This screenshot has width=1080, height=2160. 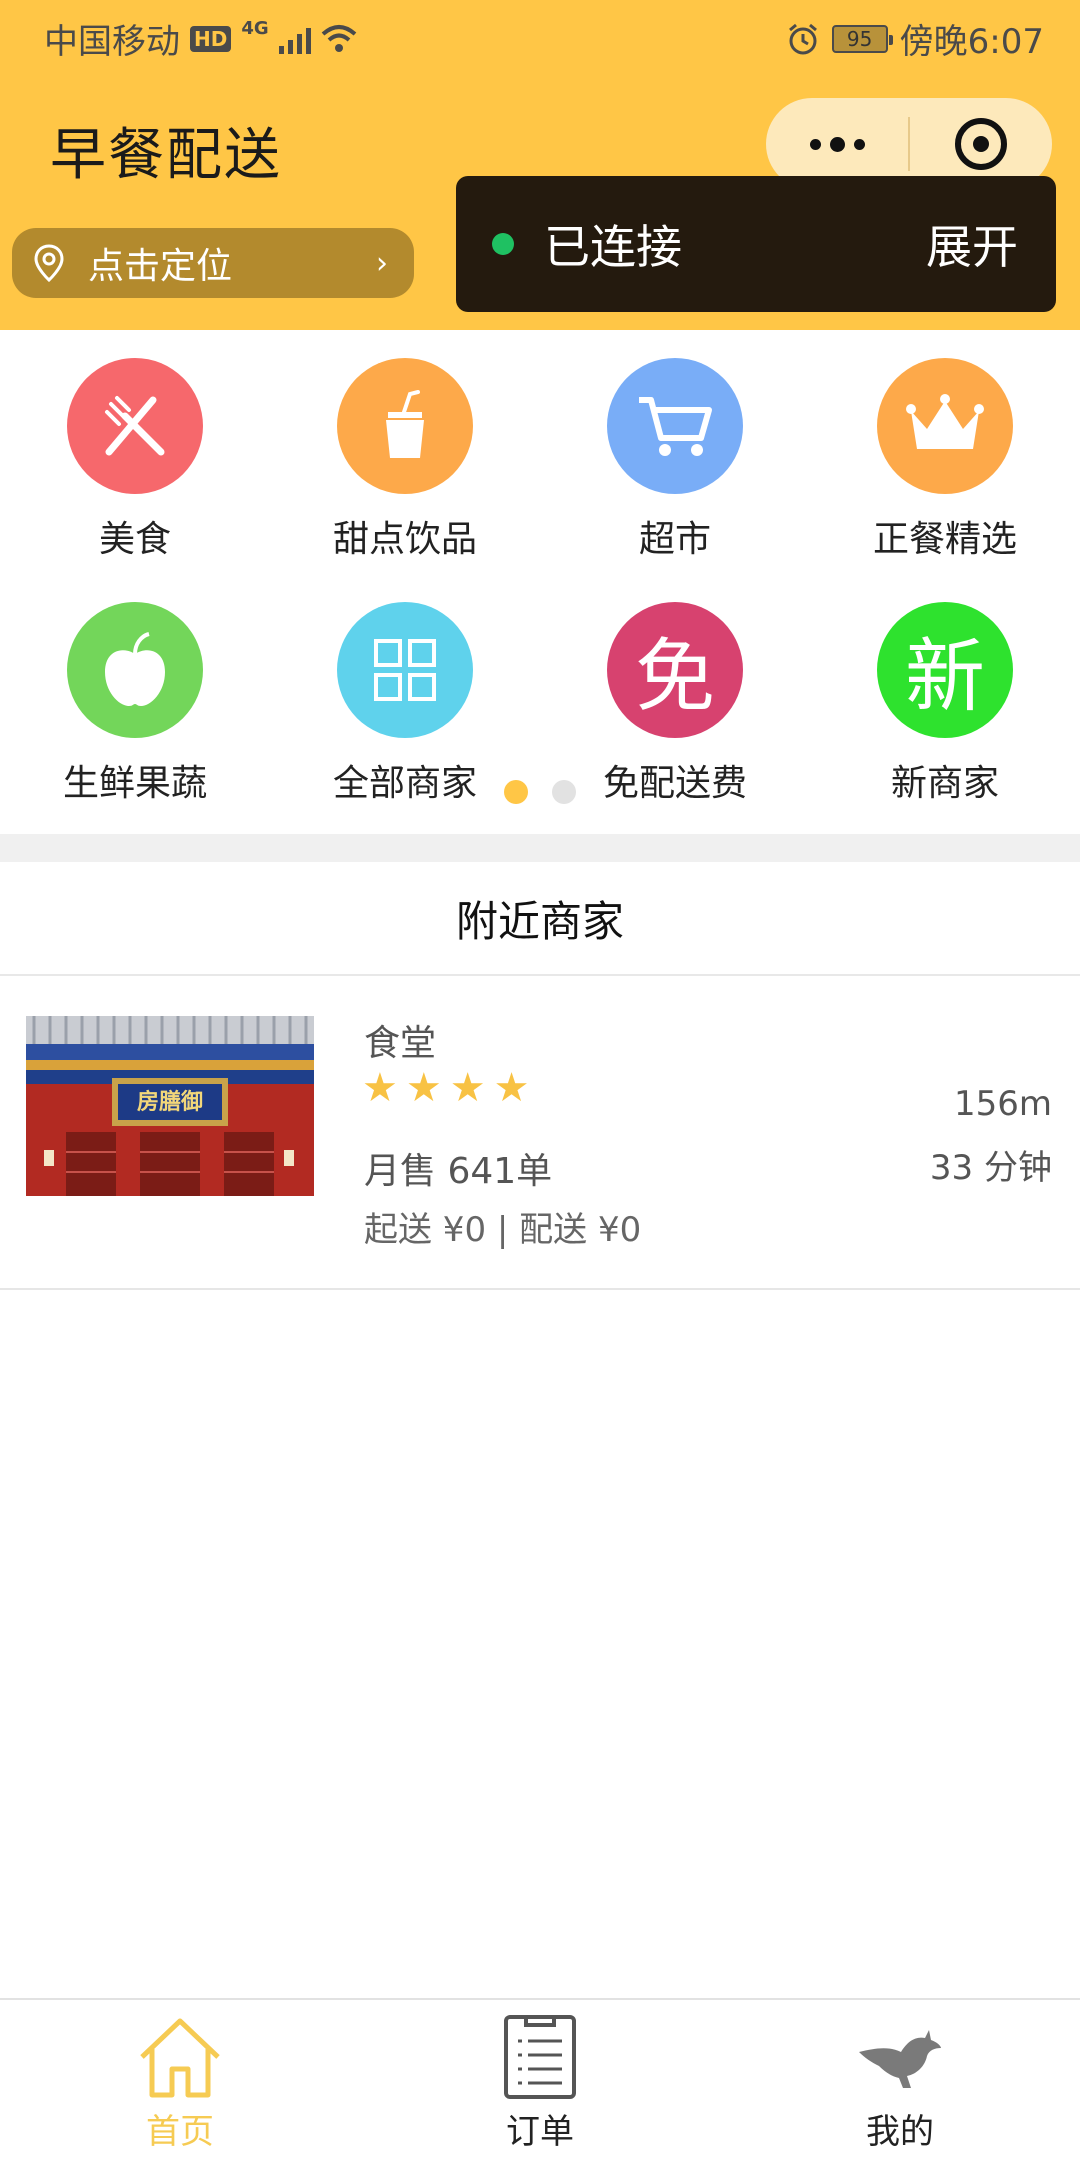 What do you see at coordinates (112, 42) in the screenshot?
I see `carrier-label: 中国移动` at bounding box center [112, 42].